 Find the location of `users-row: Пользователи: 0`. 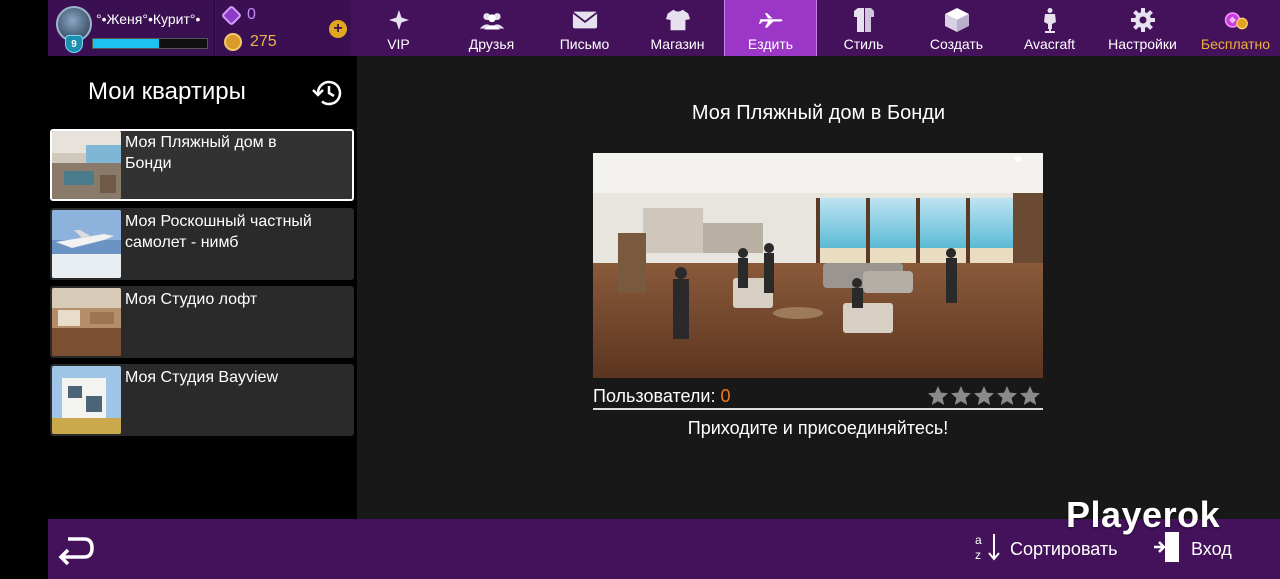

users-row: Пользователи: 0 is located at coordinates (818, 397).